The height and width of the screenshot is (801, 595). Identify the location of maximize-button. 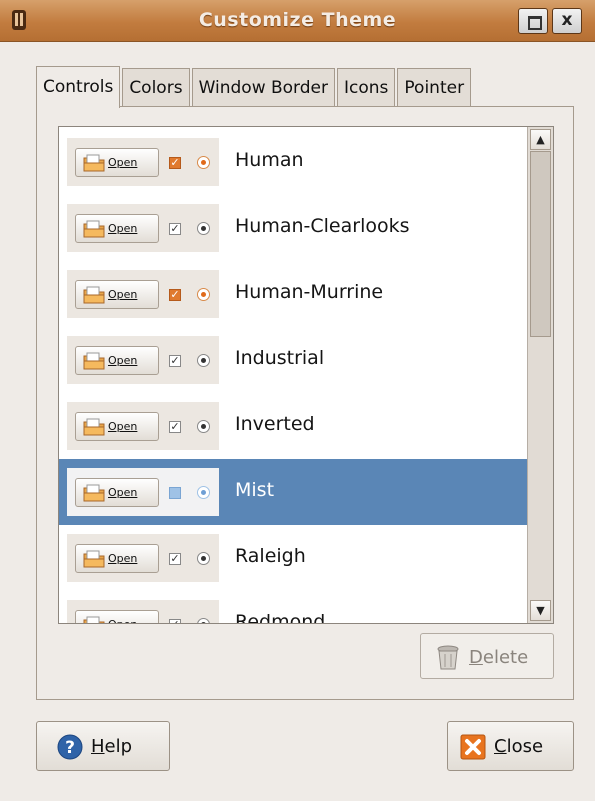
(533, 21).